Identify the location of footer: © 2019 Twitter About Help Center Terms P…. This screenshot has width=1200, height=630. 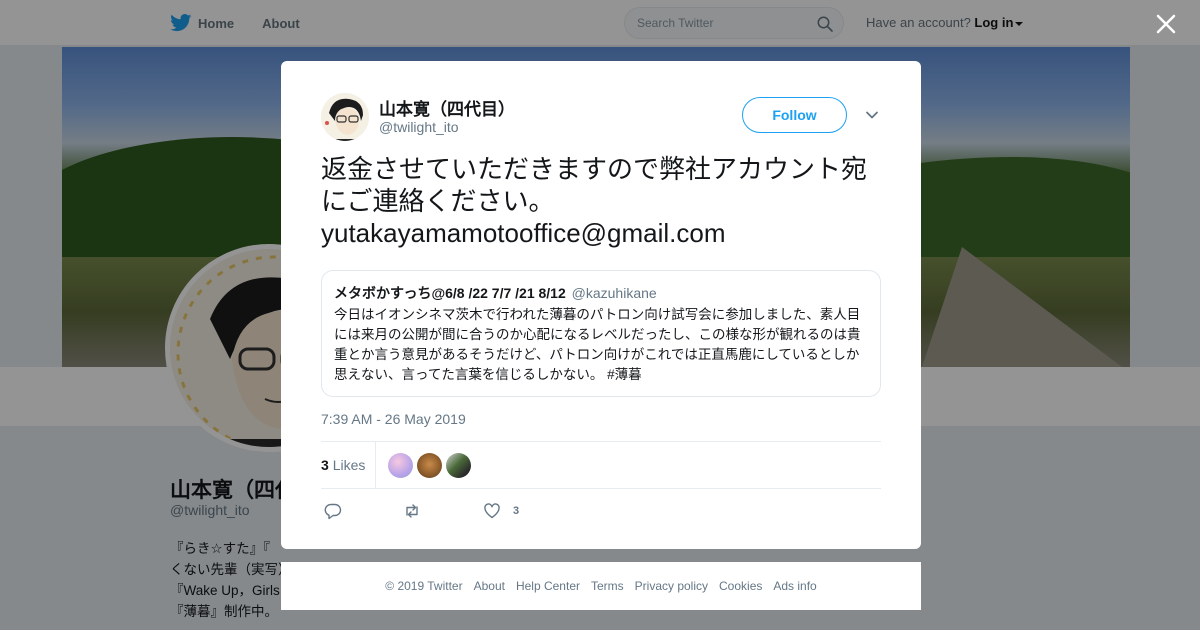
(601, 586).